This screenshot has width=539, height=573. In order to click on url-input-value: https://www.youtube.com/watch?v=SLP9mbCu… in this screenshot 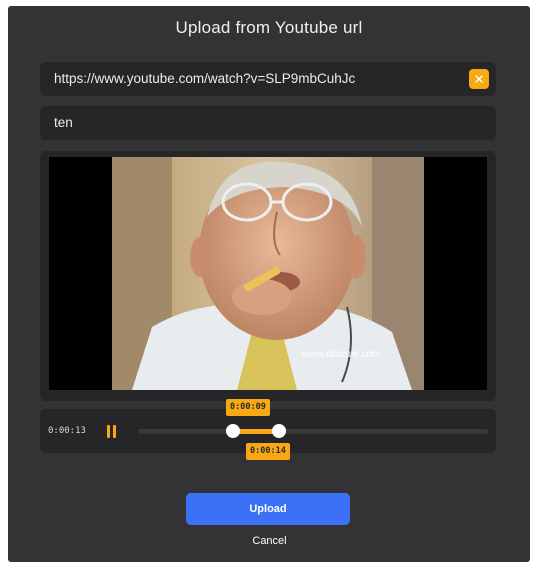, I will do `click(205, 78)`.